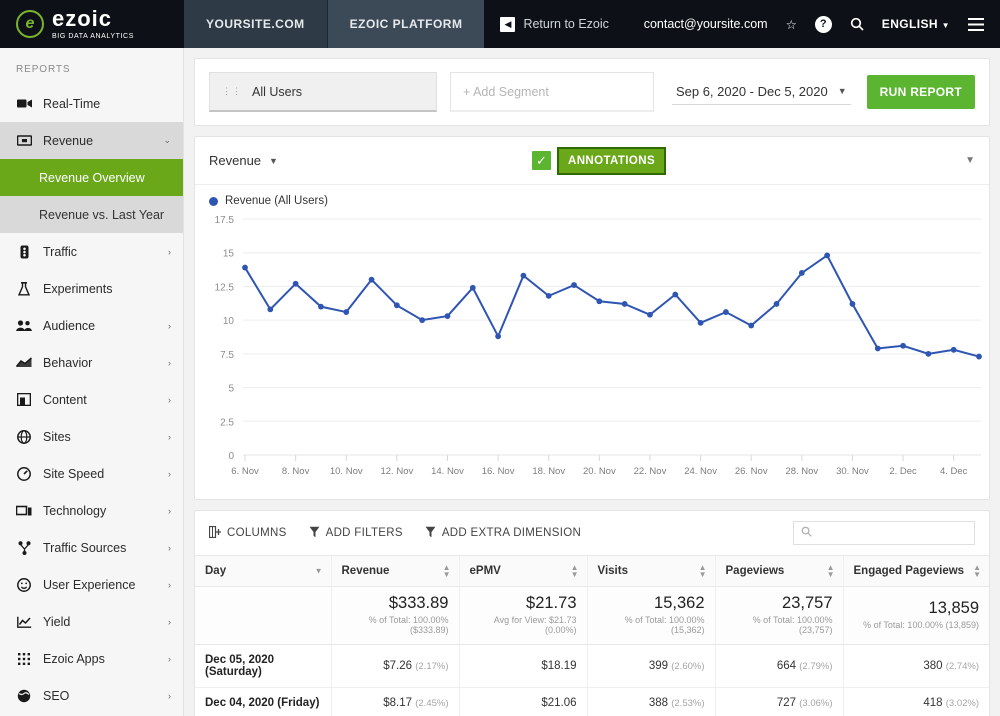 The height and width of the screenshot is (716, 1000). What do you see at coordinates (751, 91) in the screenshot?
I see `date-range-value: Sep 6, 2020 - Dec 5, 2020` at bounding box center [751, 91].